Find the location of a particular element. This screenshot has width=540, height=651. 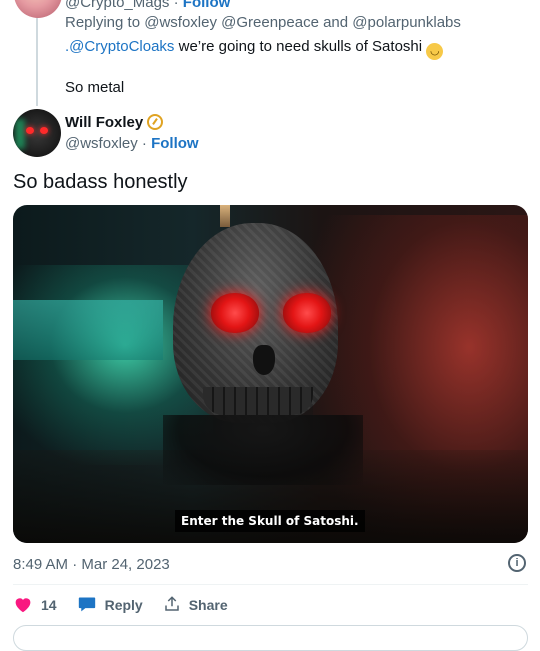

parent-body-line2: So metal is located at coordinates (95, 87).